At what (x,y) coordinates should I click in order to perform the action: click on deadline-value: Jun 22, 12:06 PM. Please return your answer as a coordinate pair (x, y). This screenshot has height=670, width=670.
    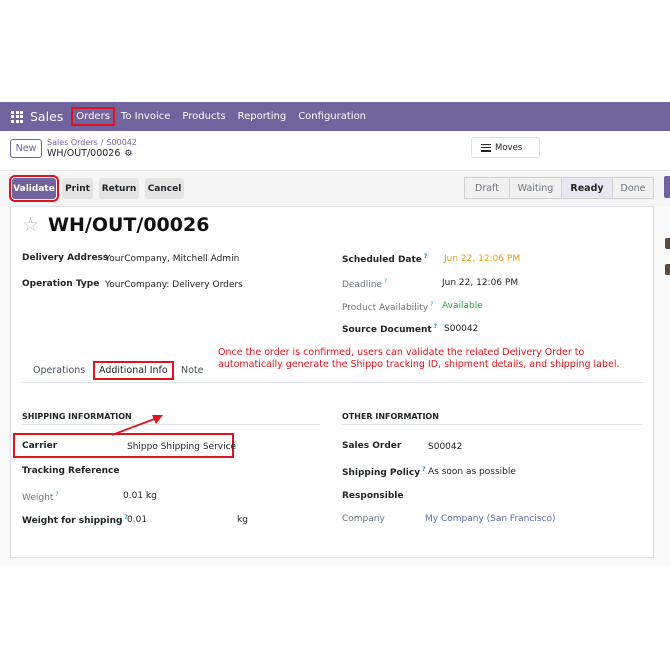
    Looking at the image, I should click on (480, 283).